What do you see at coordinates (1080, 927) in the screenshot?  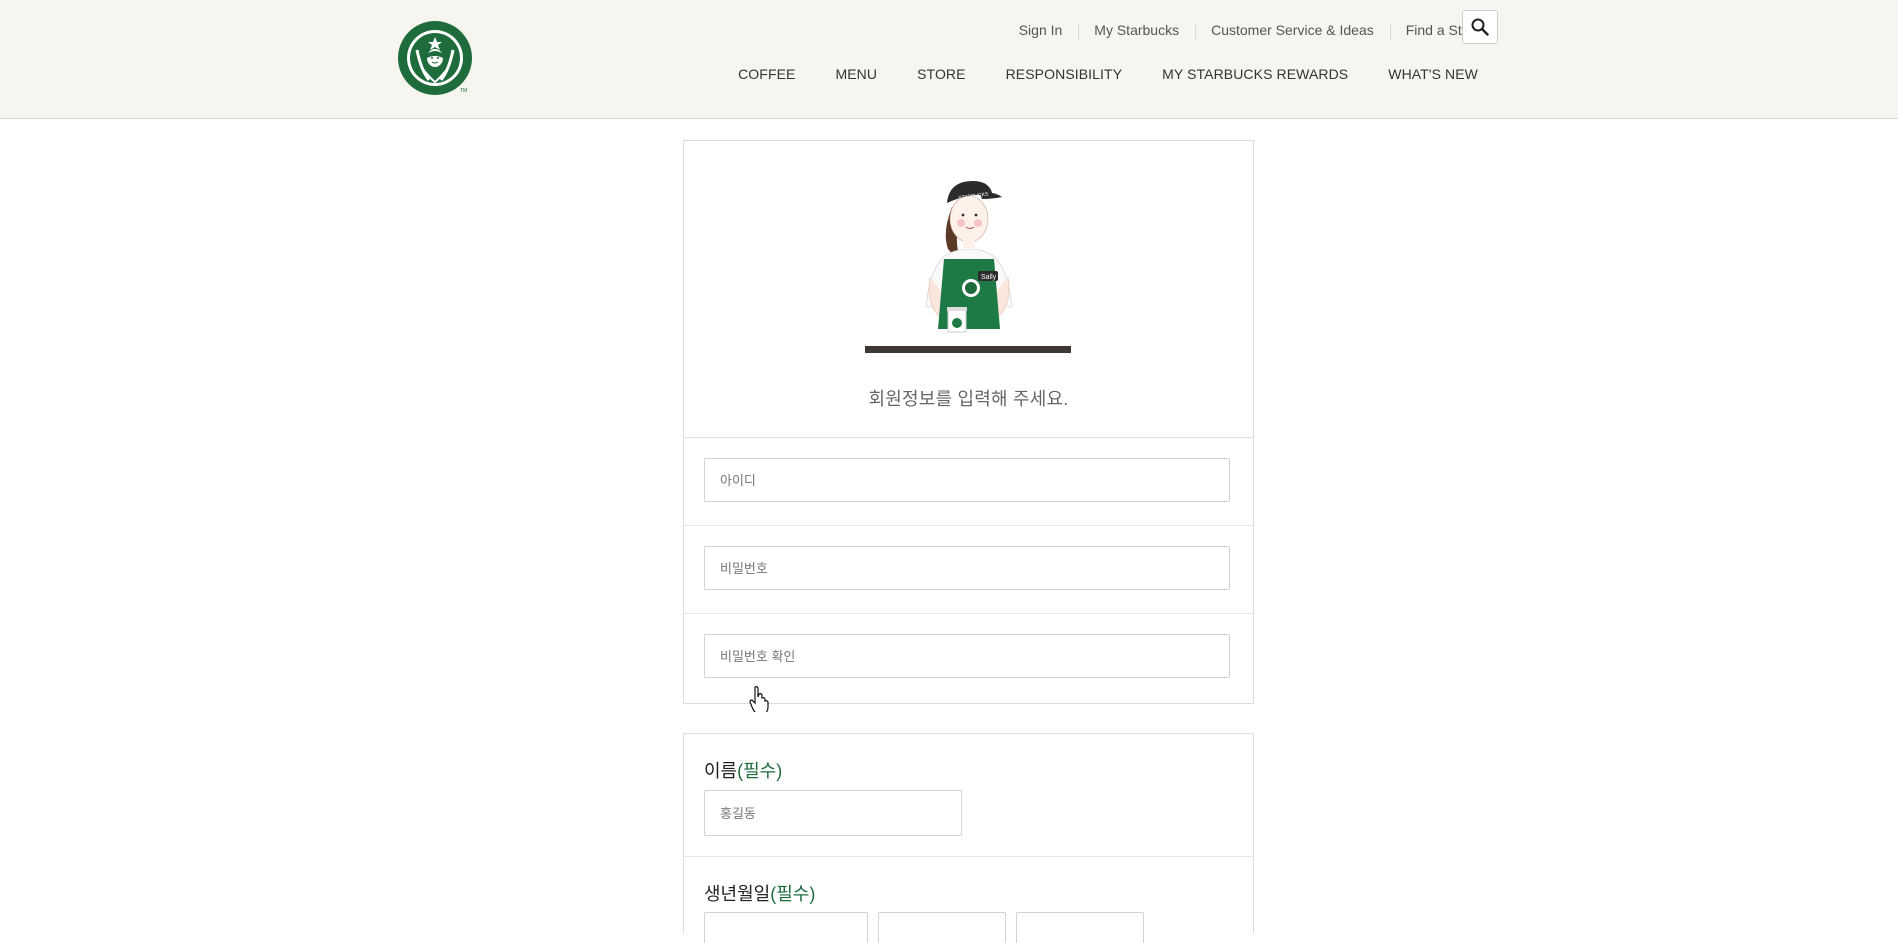 I see `birth-day-select` at bounding box center [1080, 927].